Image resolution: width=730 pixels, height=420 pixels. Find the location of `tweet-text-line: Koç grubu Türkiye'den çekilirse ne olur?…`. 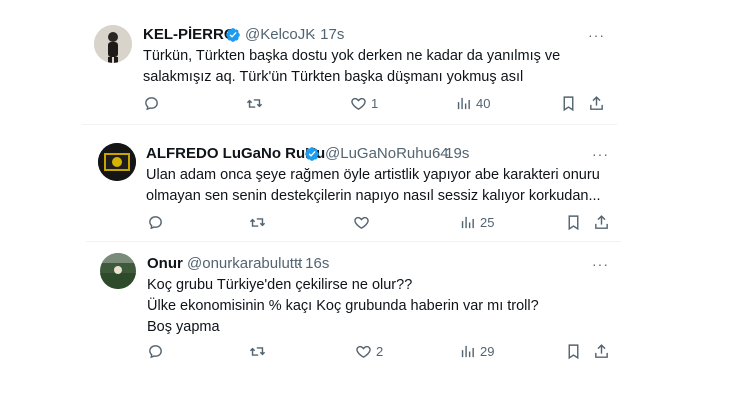

tweet-text-line: Koç grubu Türkiye'den çekilirse ne olur?… is located at coordinates (280, 285).